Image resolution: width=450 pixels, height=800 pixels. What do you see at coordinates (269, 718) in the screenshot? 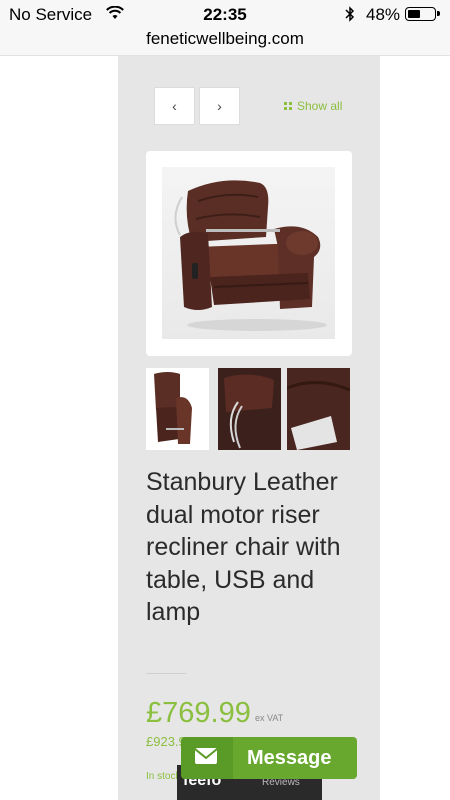
I see `price-note: ex VAT` at bounding box center [269, 718].